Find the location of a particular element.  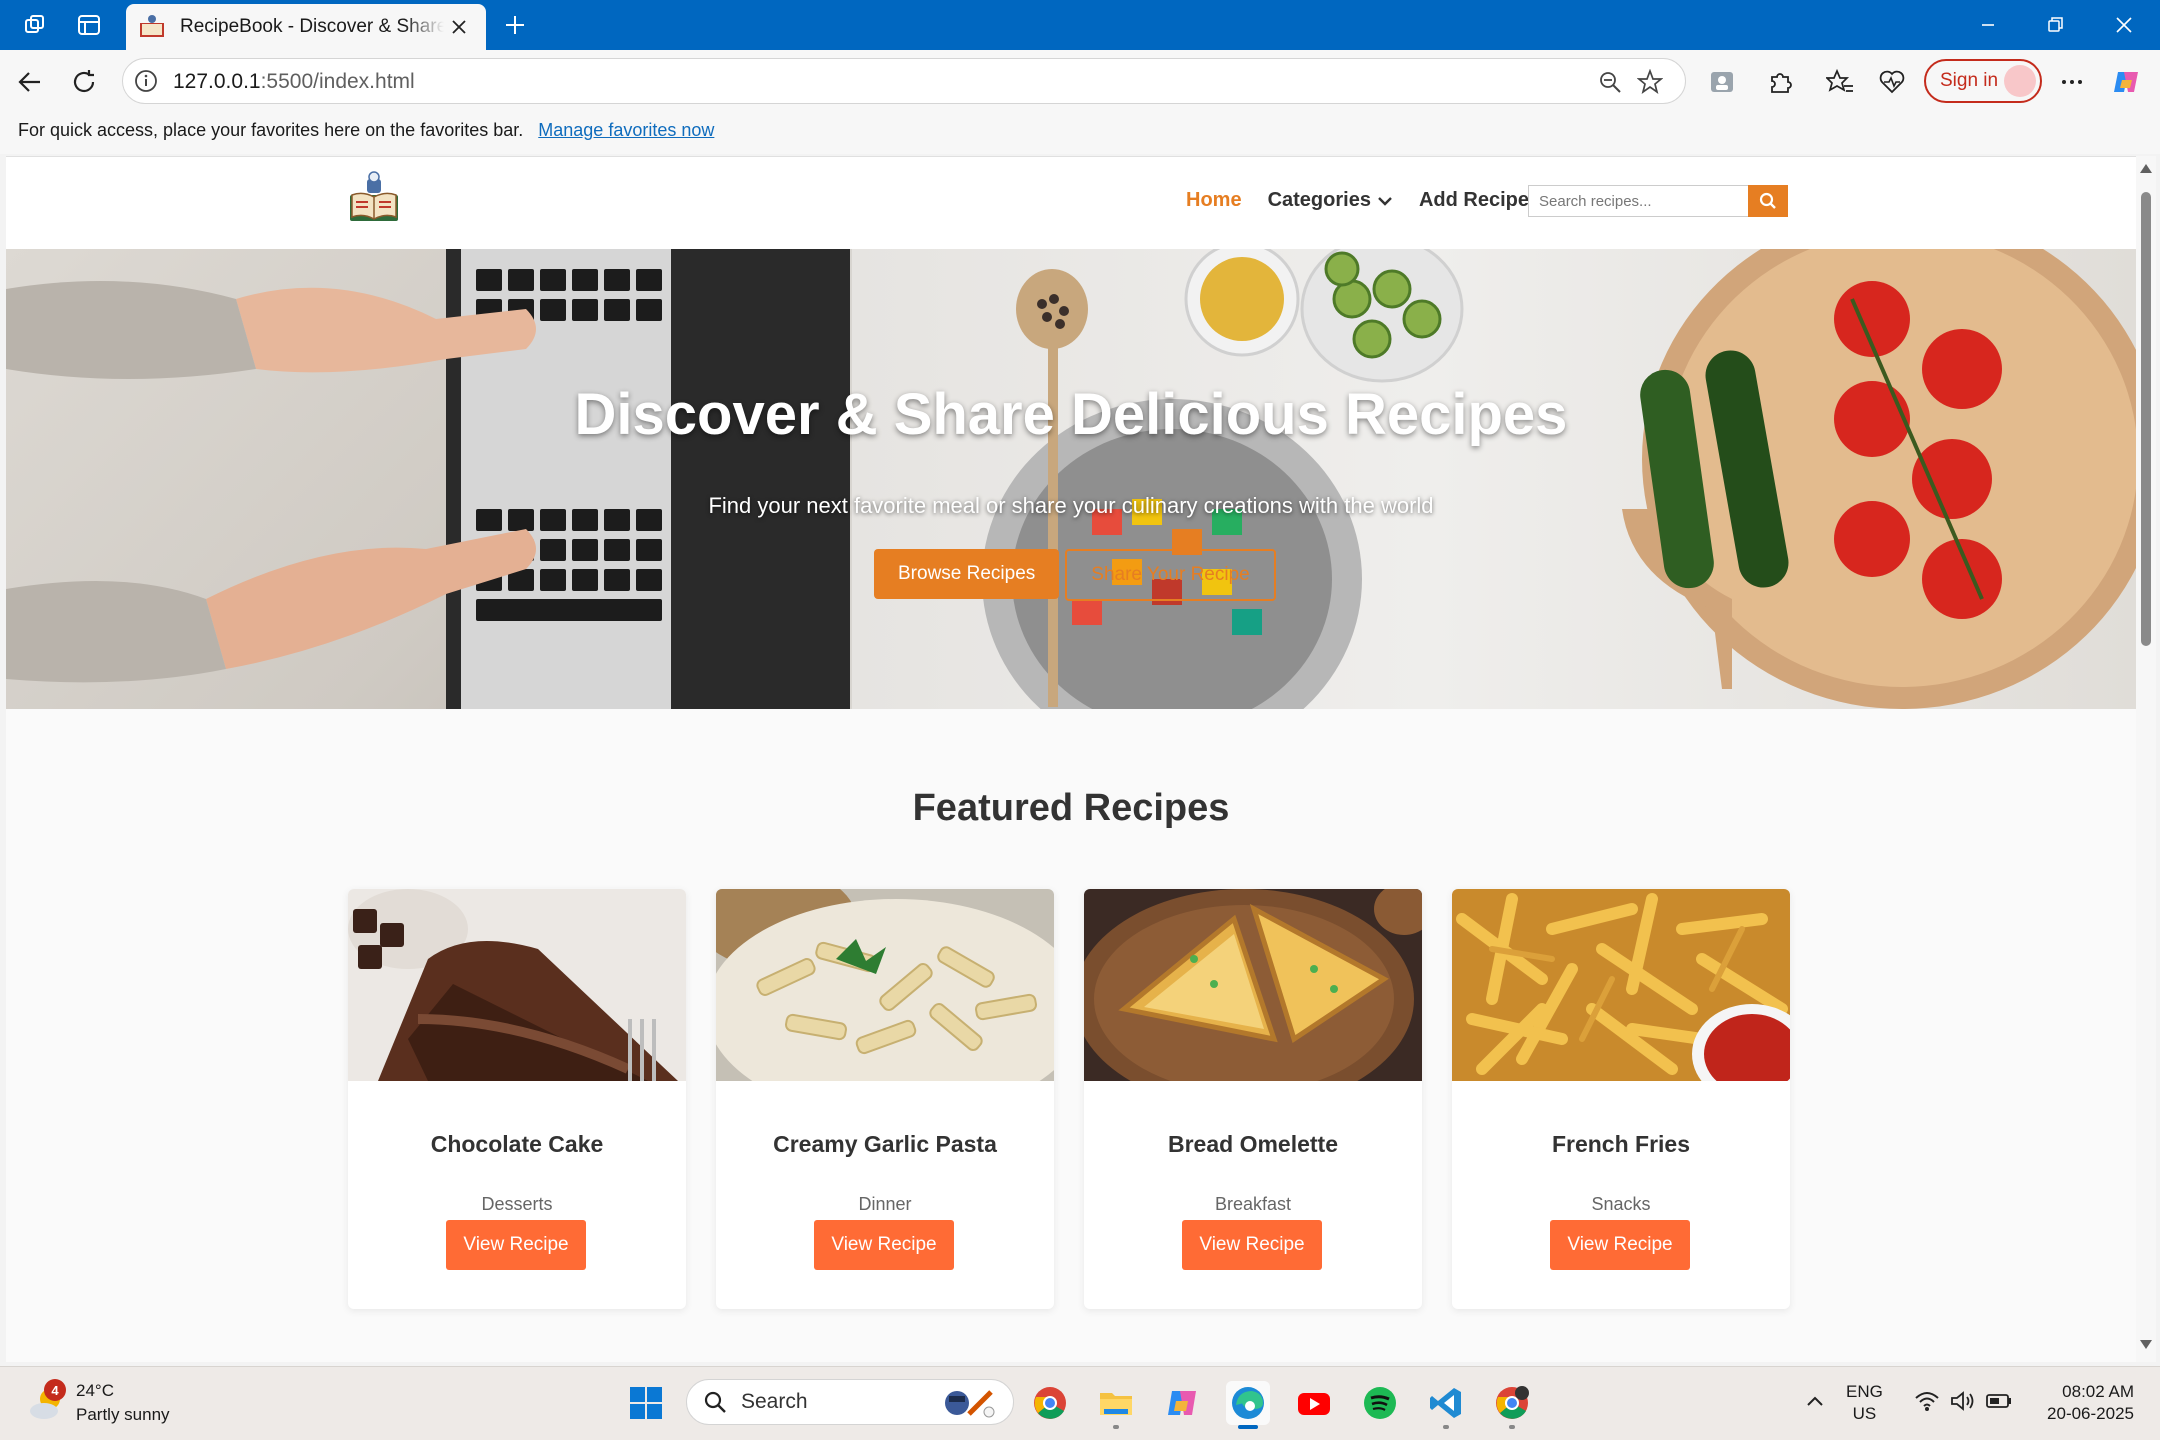

recipebook-logo-icon is located at coordinates (374, 198).